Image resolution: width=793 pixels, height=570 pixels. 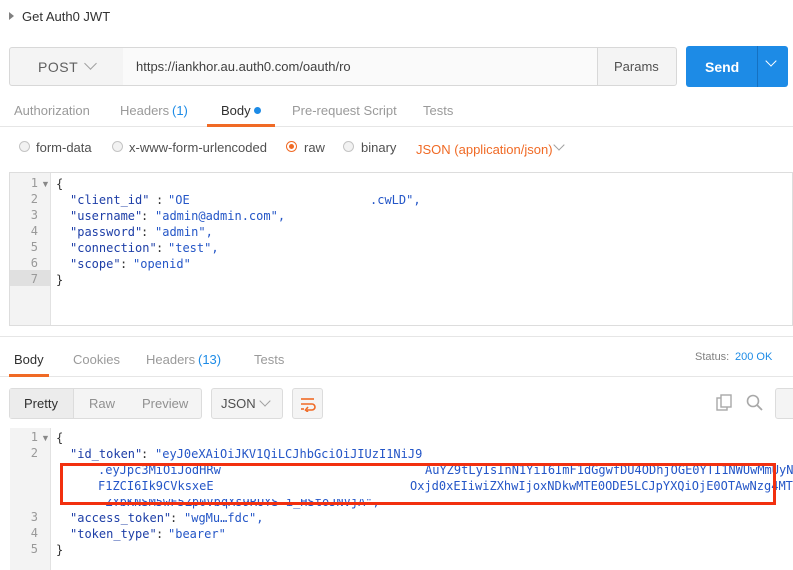 I want to click on content-type-select: JSON (application/json), so click(x=484, y=149).